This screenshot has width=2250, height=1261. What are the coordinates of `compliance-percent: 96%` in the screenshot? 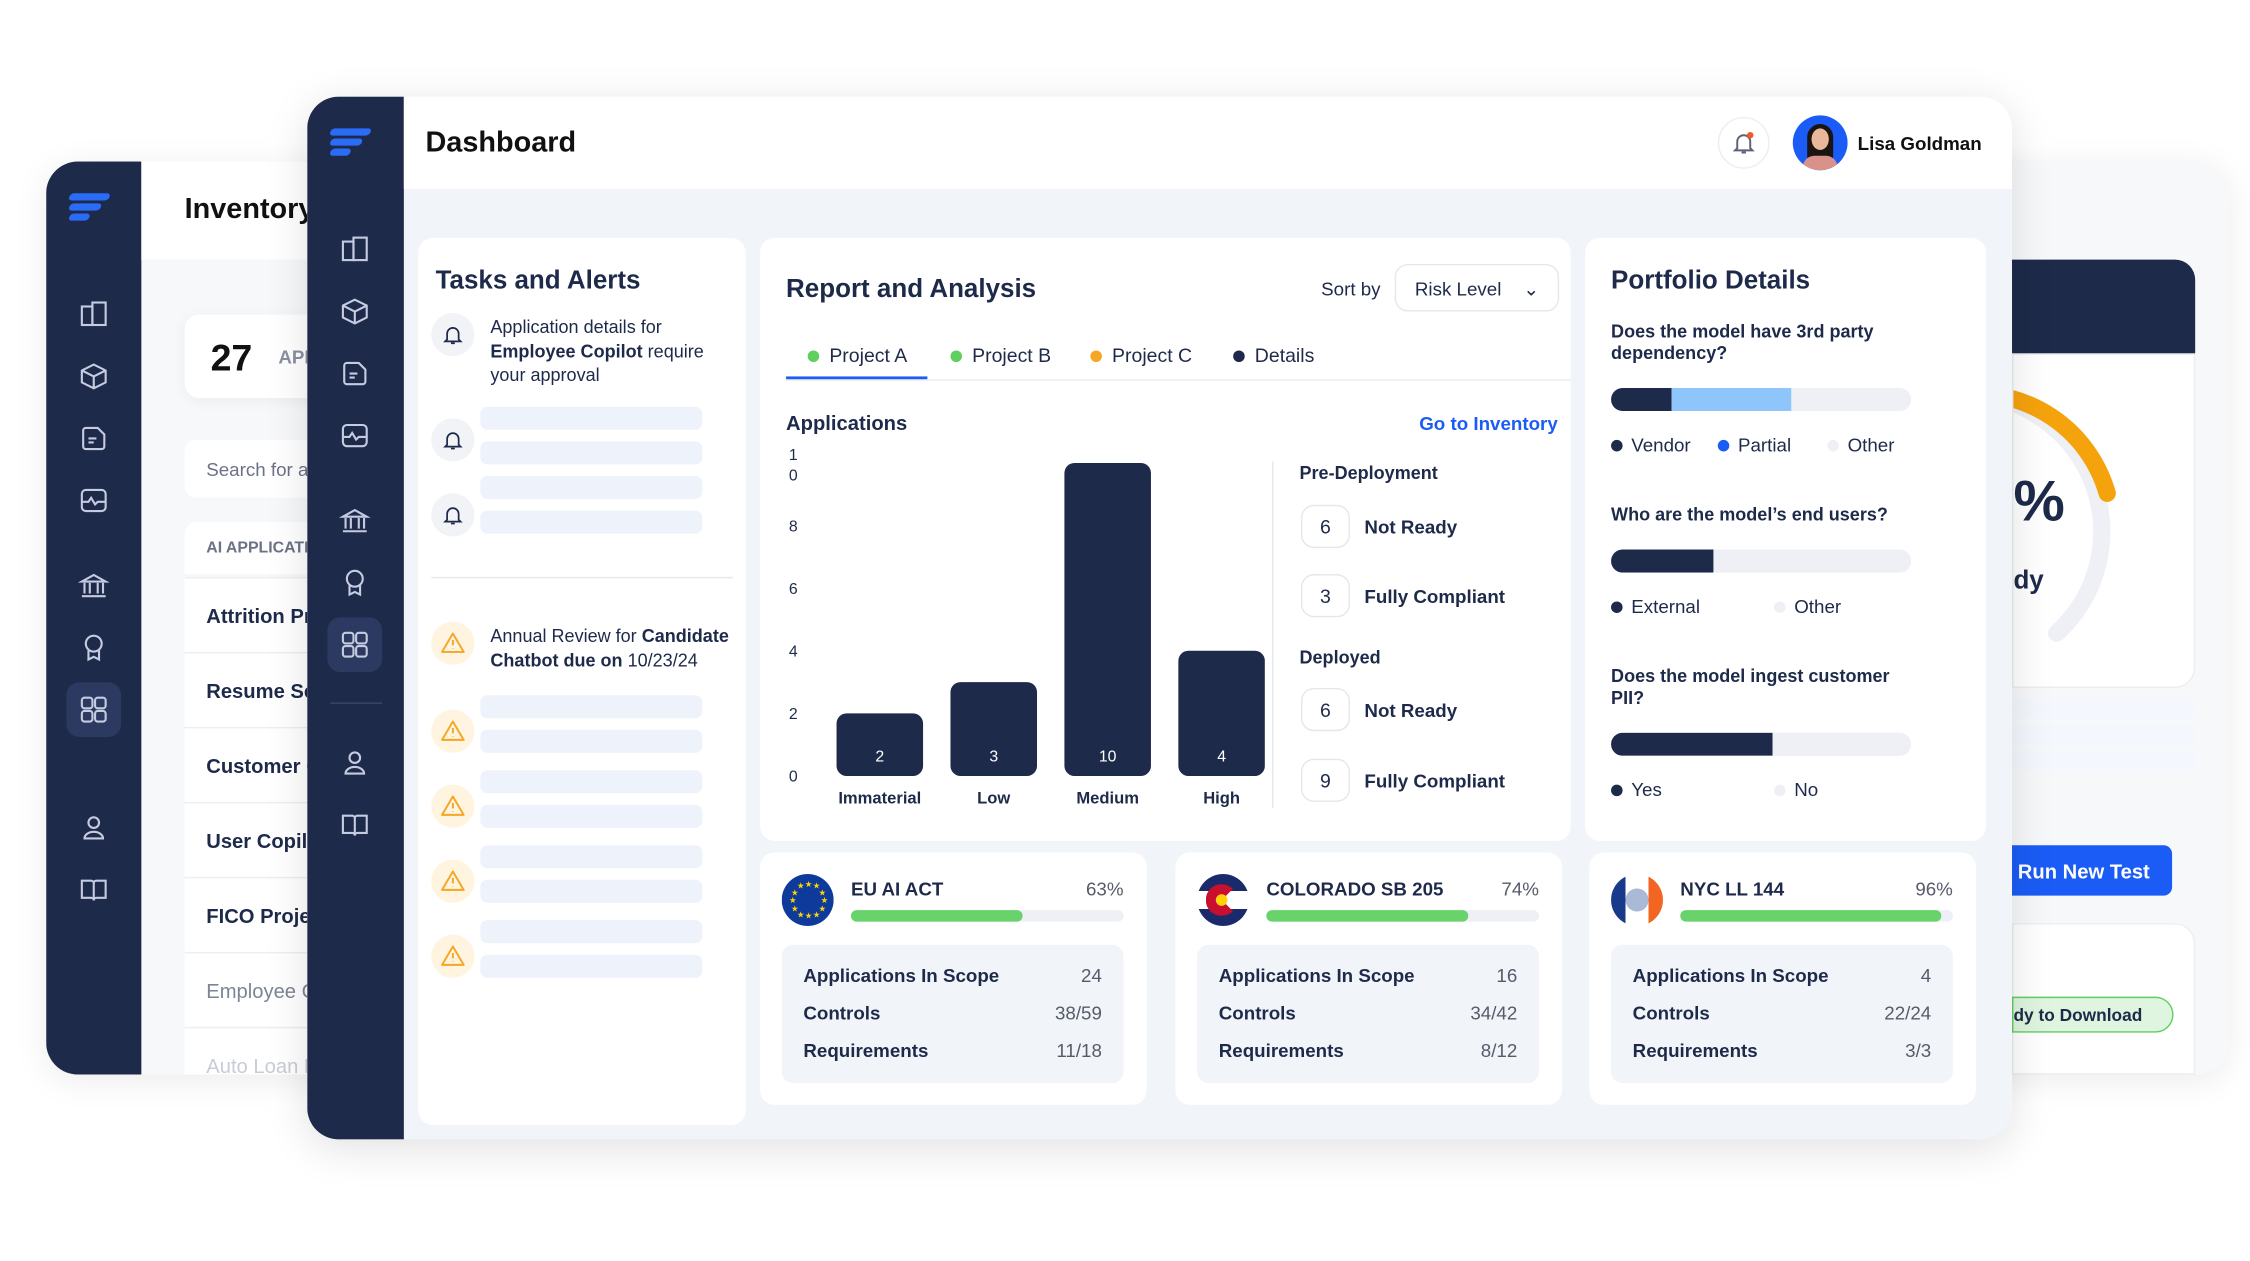 It's located at (1934, 889).